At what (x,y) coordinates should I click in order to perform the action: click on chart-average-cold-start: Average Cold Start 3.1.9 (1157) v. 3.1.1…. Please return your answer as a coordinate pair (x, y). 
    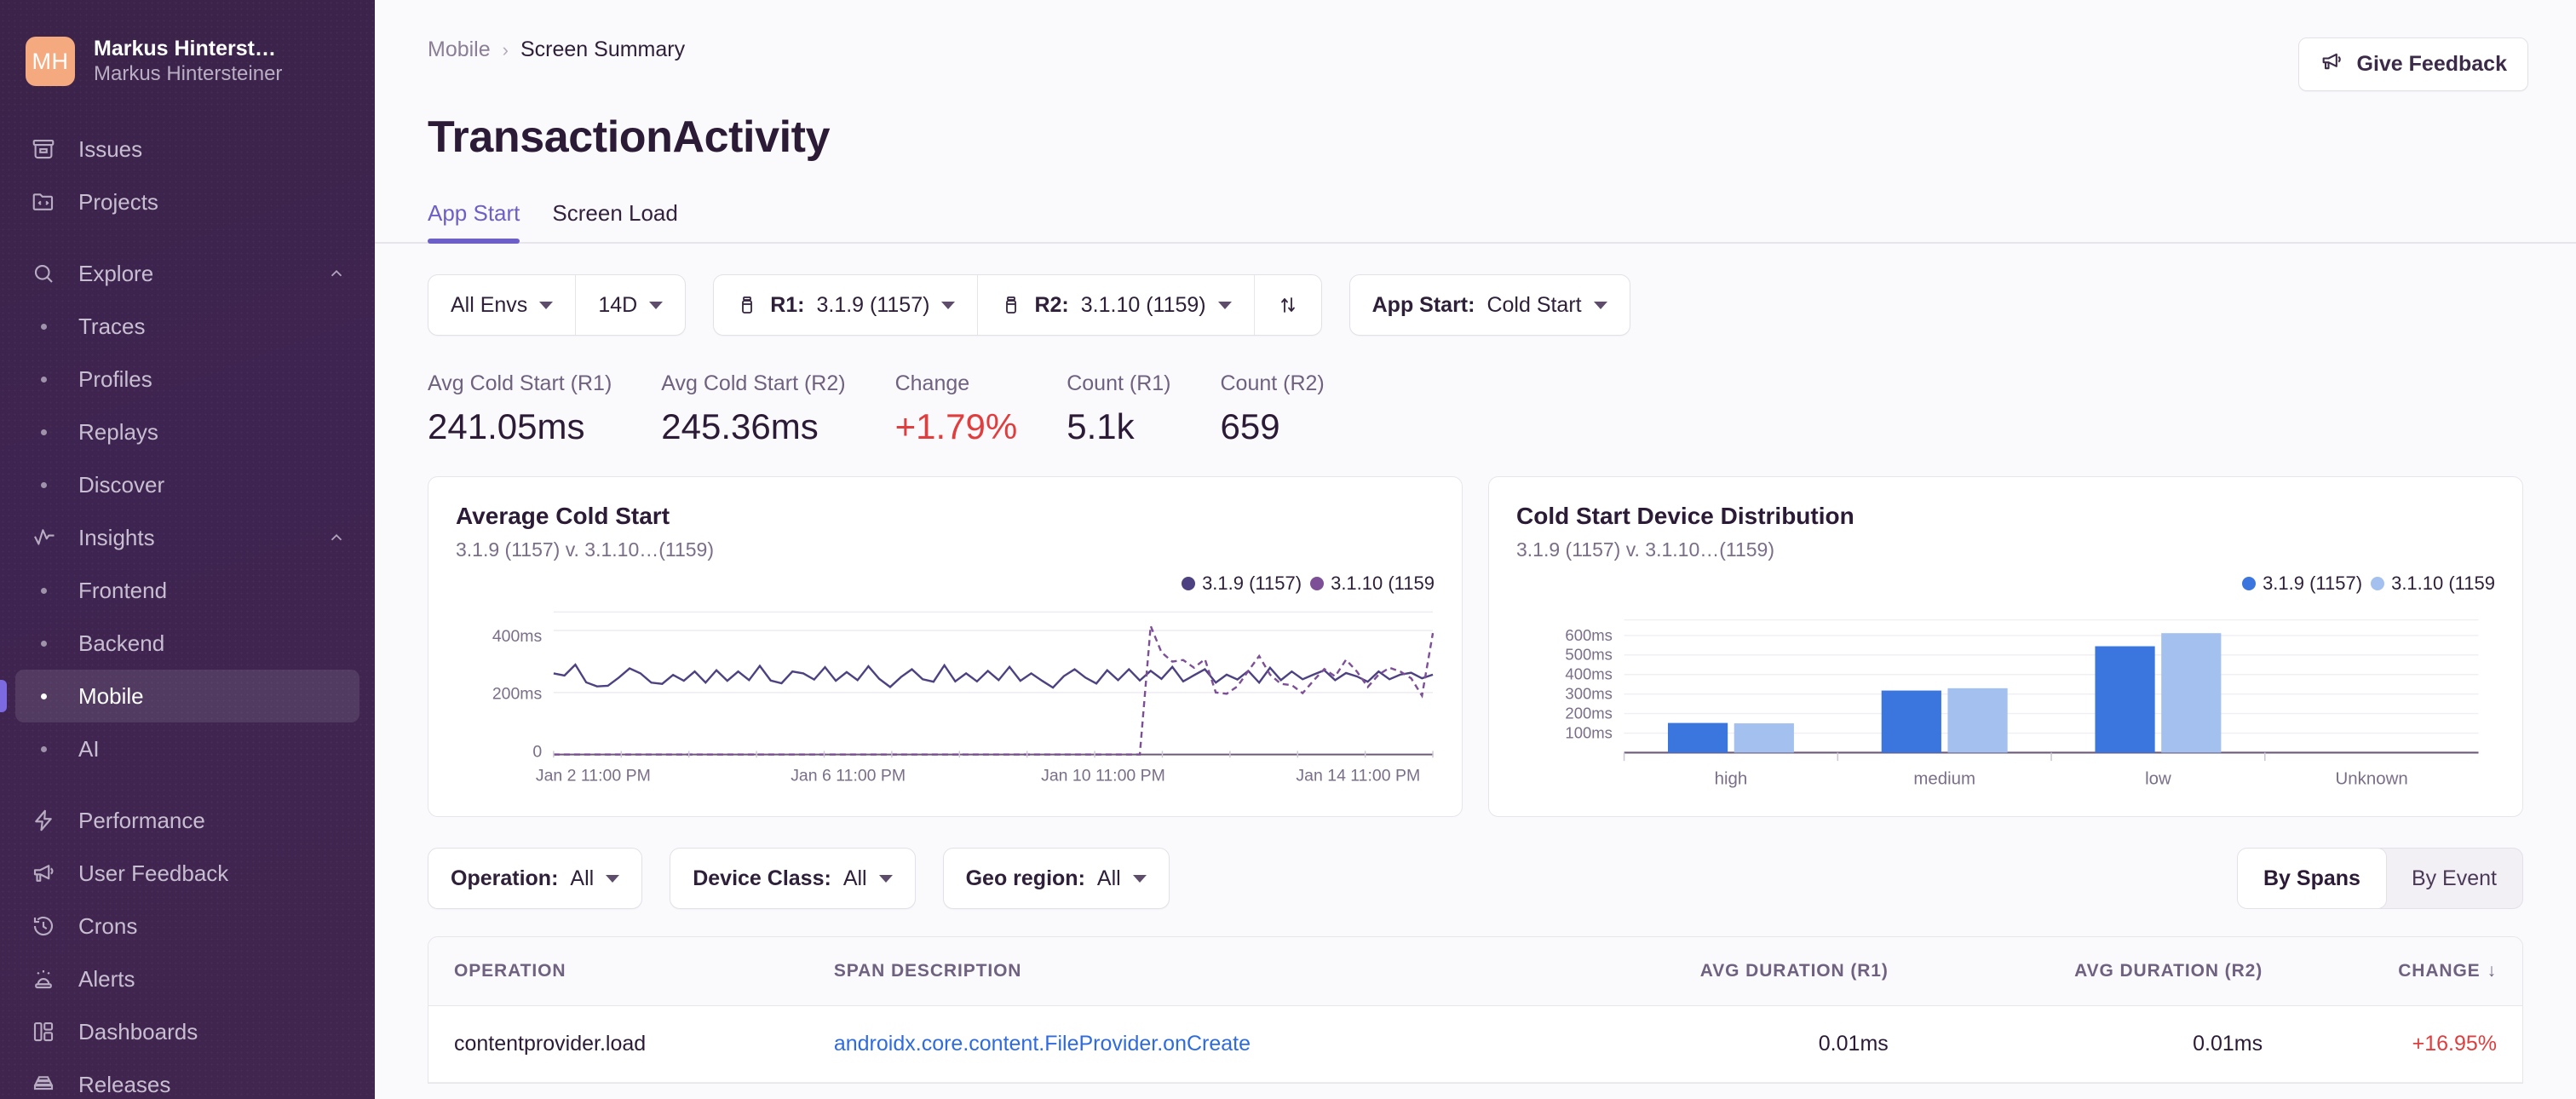
    Looking at the image, I should click on (946, 646).